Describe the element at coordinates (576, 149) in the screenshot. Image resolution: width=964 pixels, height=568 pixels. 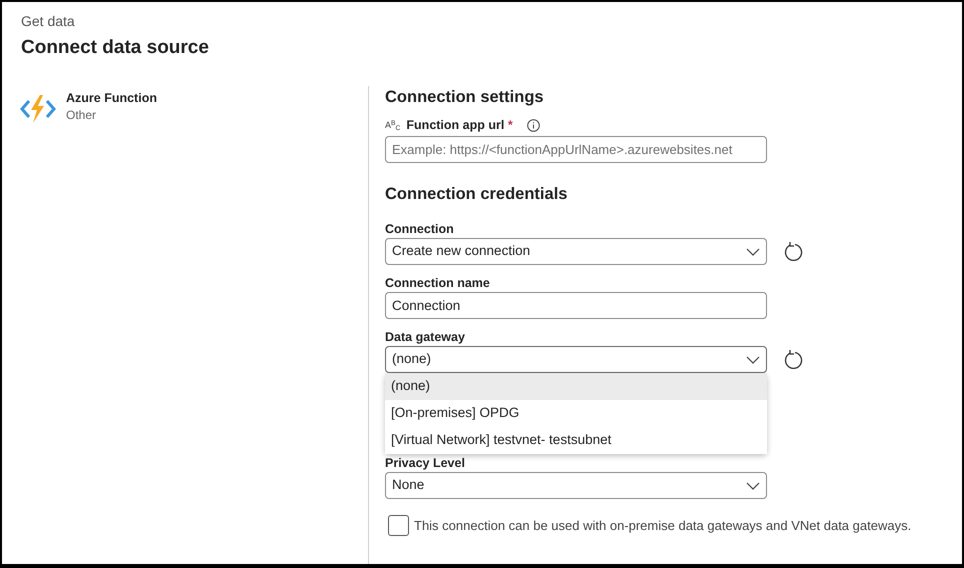
I see `url-field: Example: https://<functionAppUrlName>.azurewebsites.net` at that location.